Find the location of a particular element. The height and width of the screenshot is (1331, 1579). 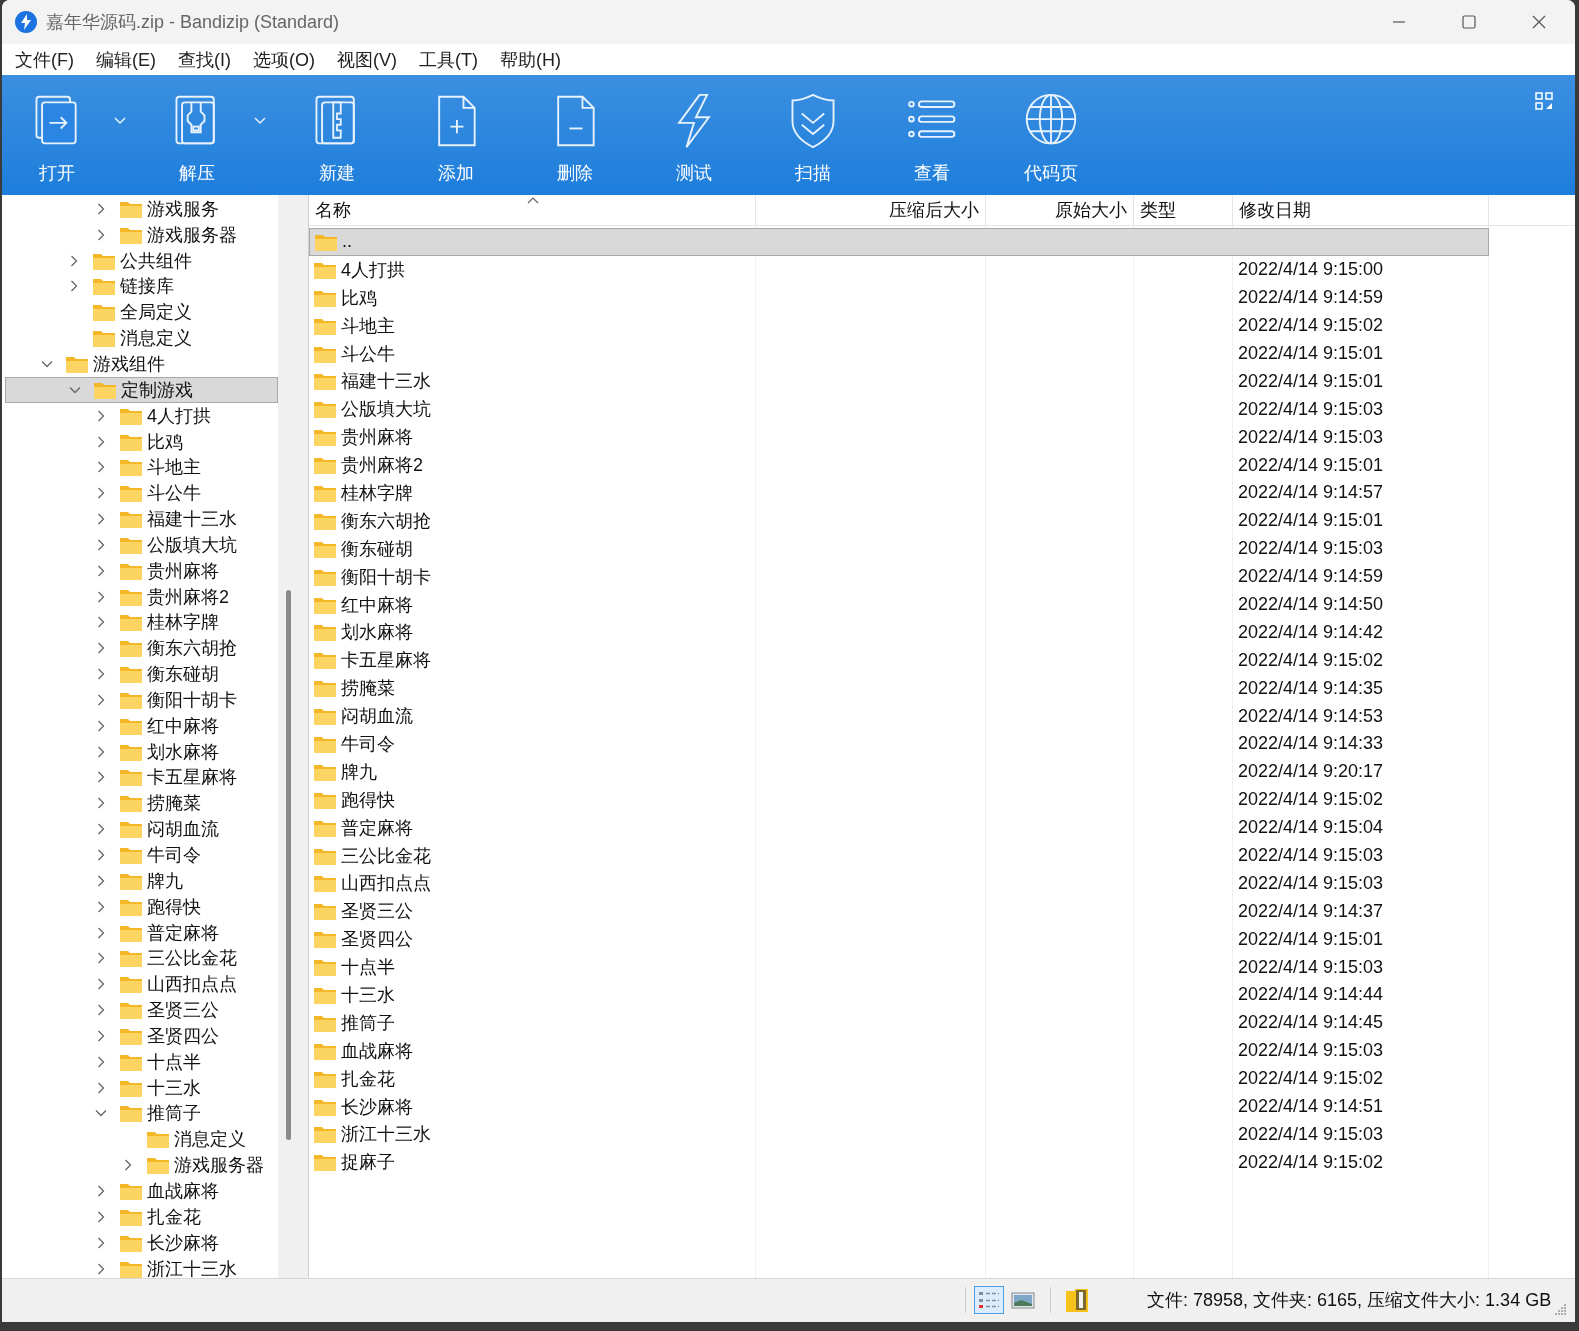

file-row: 闷胡血流 2022/4/14 9:14:53 is located at coordinates (899, 716).